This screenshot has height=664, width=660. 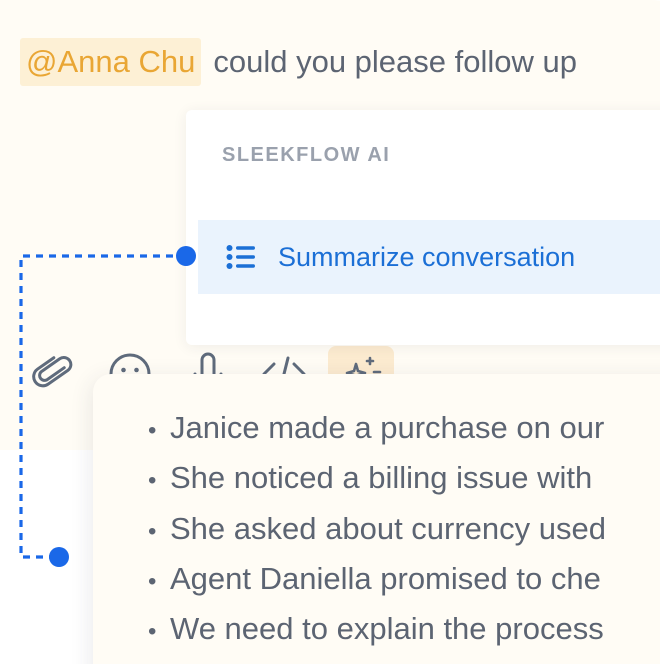 I want to click on paperclip-icon, so click(x=54, y=374).